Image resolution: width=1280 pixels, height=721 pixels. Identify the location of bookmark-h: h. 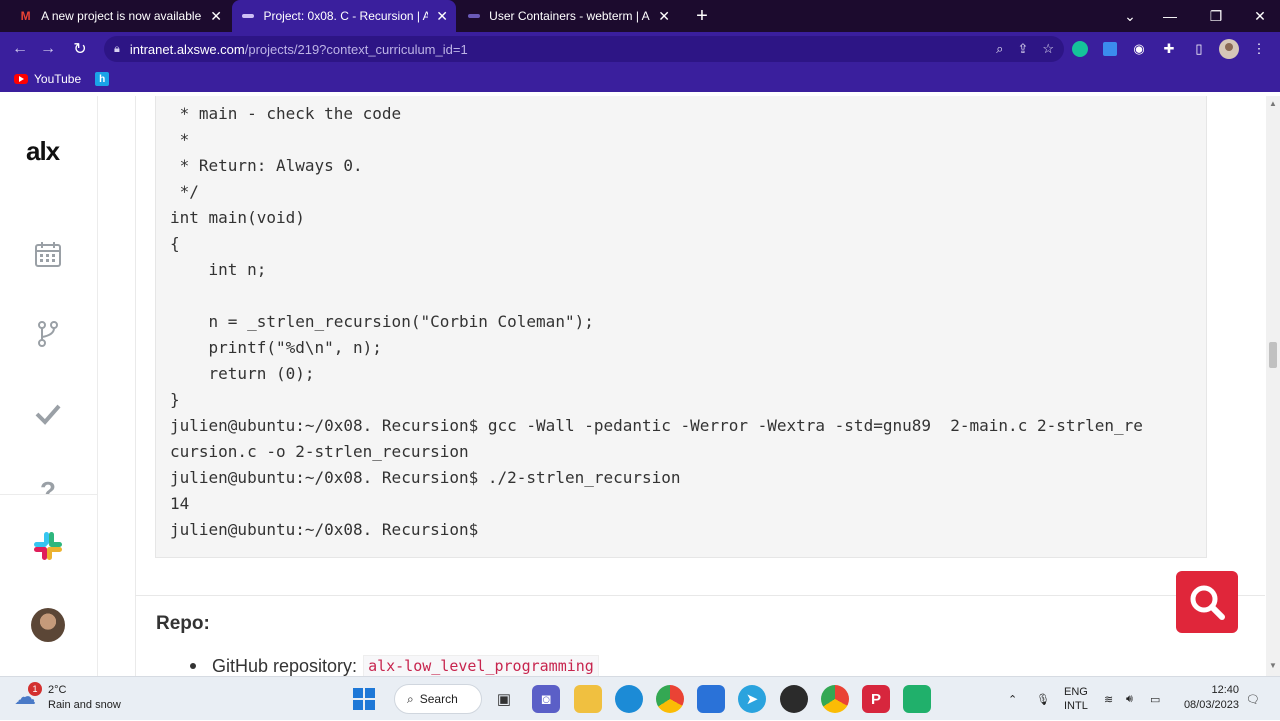
(102, 79).